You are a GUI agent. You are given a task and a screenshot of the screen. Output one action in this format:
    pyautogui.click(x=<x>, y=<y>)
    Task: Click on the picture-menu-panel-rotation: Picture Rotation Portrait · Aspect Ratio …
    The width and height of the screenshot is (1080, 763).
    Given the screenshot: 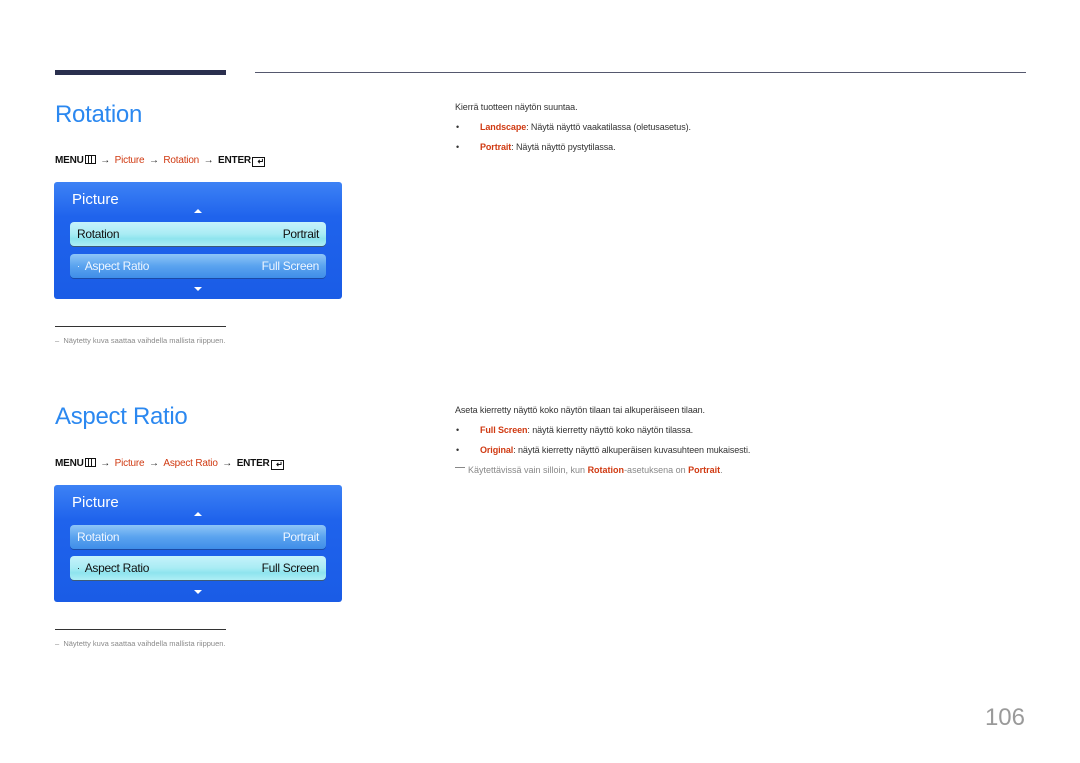 What is the action you would take?
    pyautogui.click(x=198, y=240)
    